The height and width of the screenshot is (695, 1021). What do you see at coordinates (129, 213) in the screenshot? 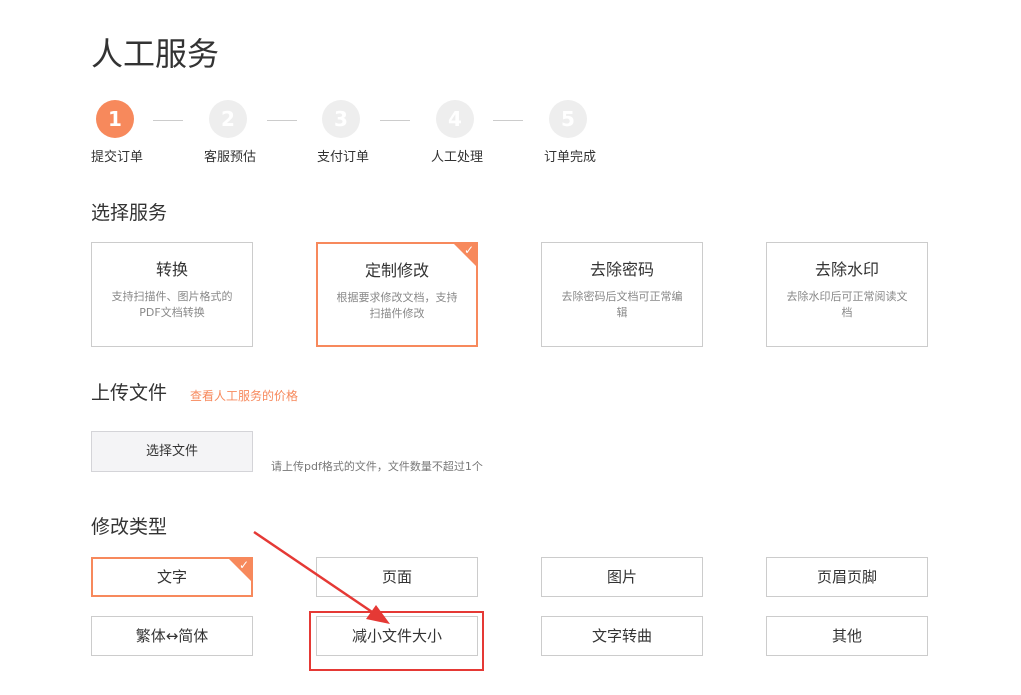
I see `select-service-title: 选择服务` at bounding box center [129, 213].